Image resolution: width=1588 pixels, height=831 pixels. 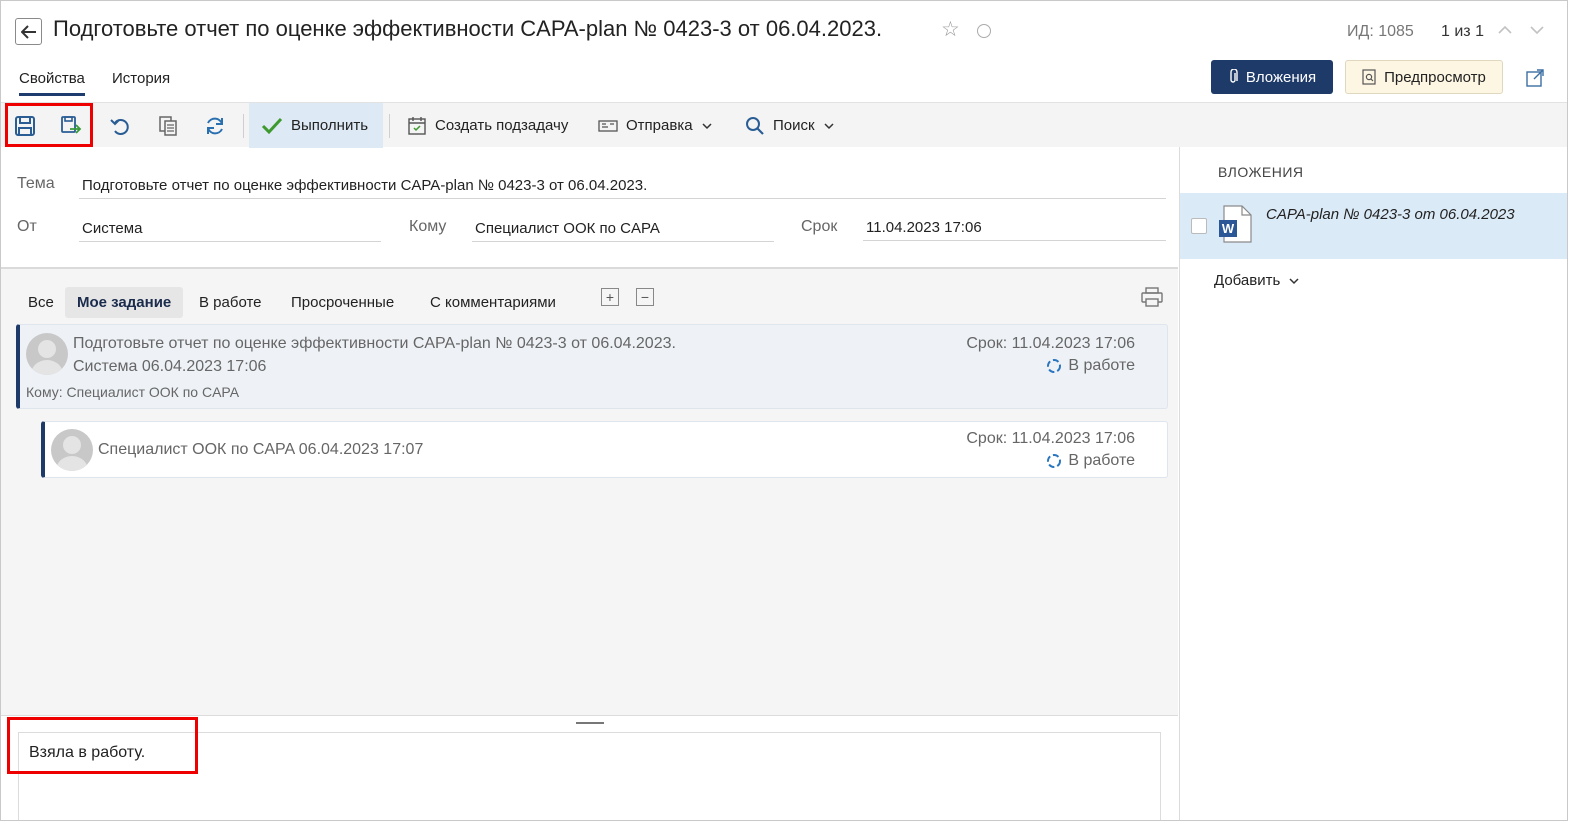 What do you see at coordinates (1152, 299) in the screenshot?
I see `print-icon` at bounding box center [1152, 299].